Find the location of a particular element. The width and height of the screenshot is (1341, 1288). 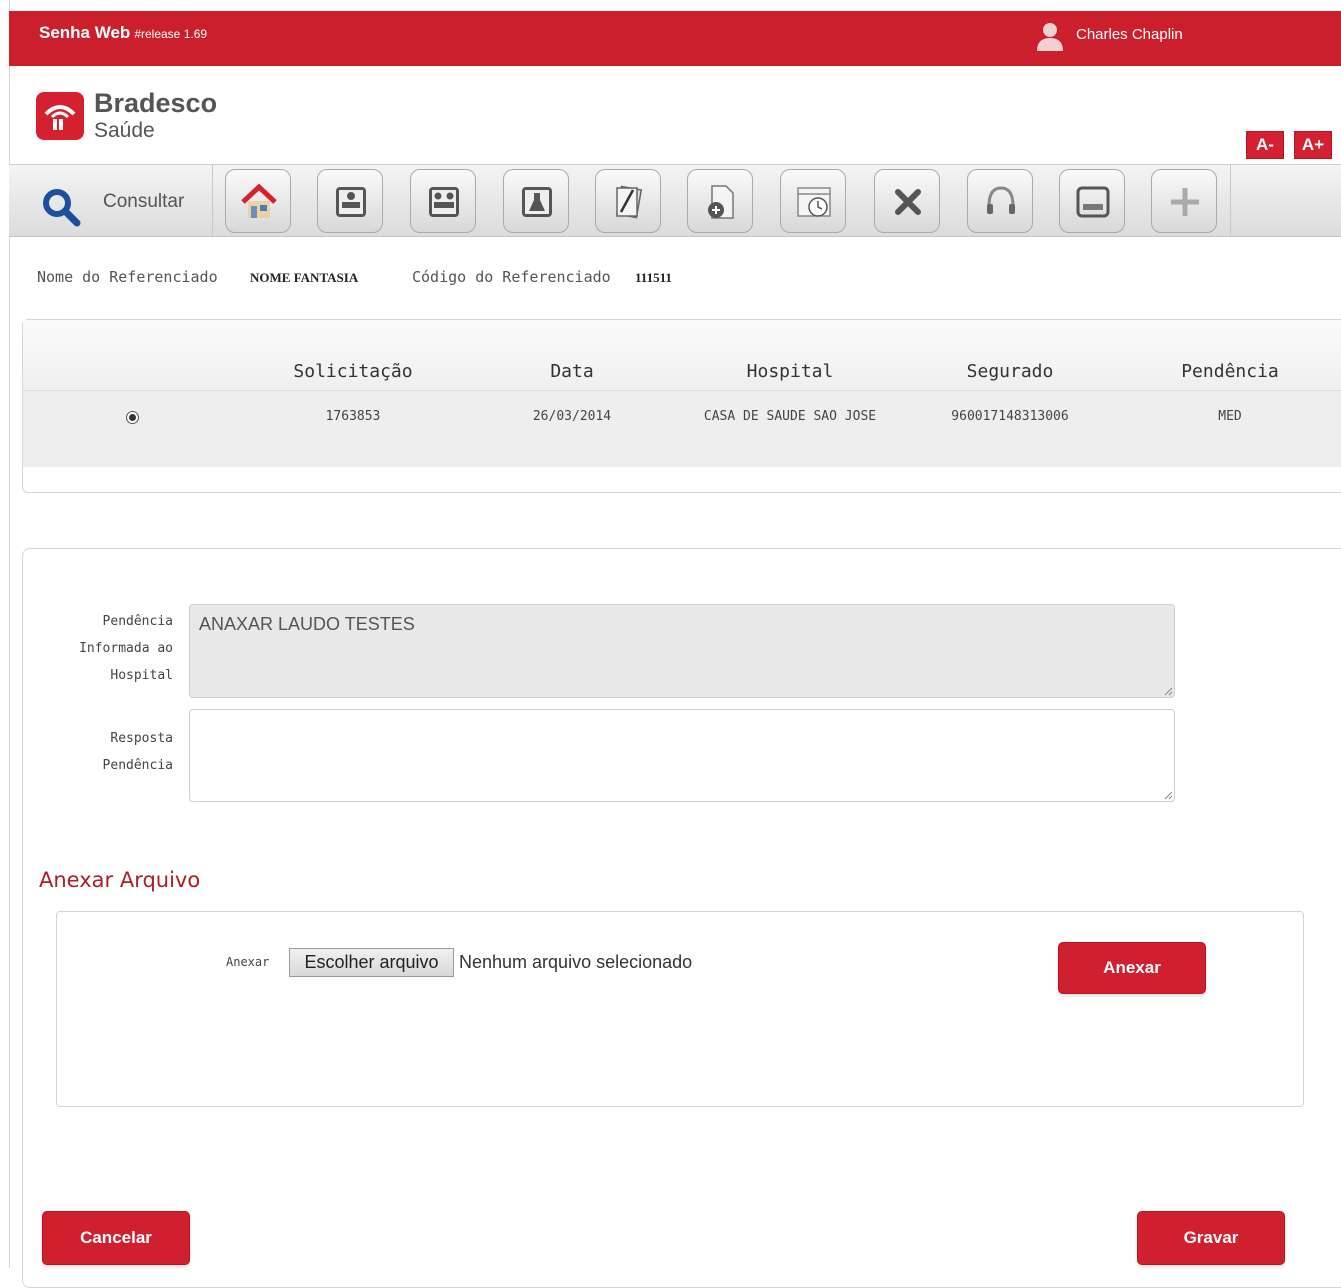

cell-hospital: CASA DE SAUDE SAO JOSE is located at coordinates (790, 416).